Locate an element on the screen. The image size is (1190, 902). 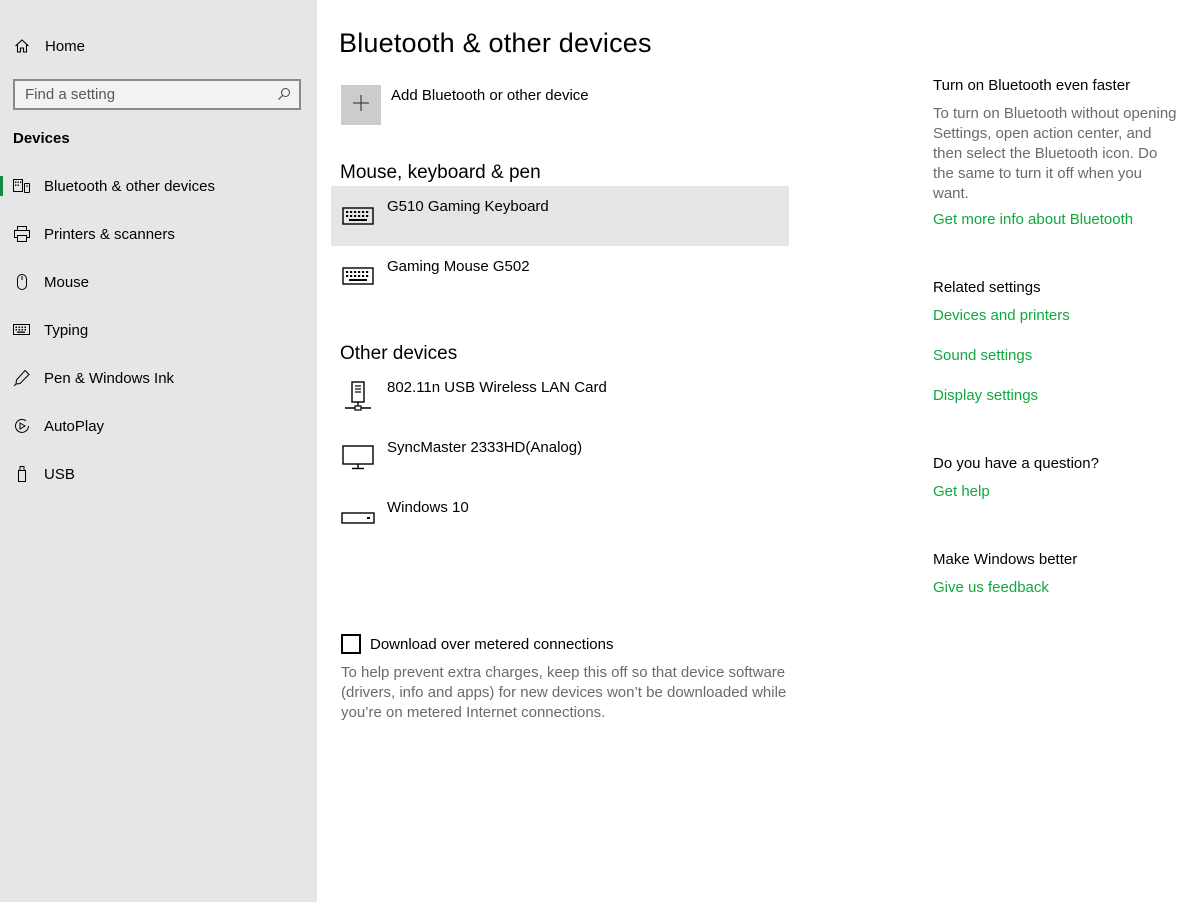
add-device-button: Add Bluetooth or other device is located at coordinates (465, 105).